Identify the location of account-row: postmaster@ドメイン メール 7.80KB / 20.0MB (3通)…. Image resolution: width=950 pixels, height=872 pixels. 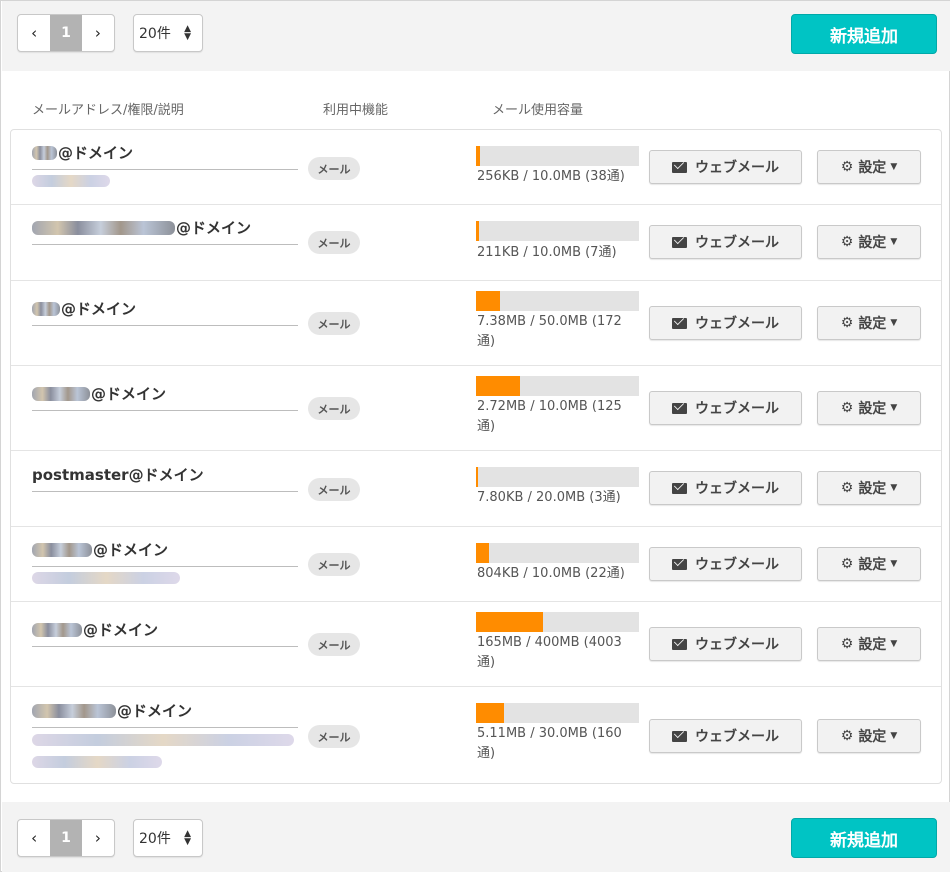
(476, 489).